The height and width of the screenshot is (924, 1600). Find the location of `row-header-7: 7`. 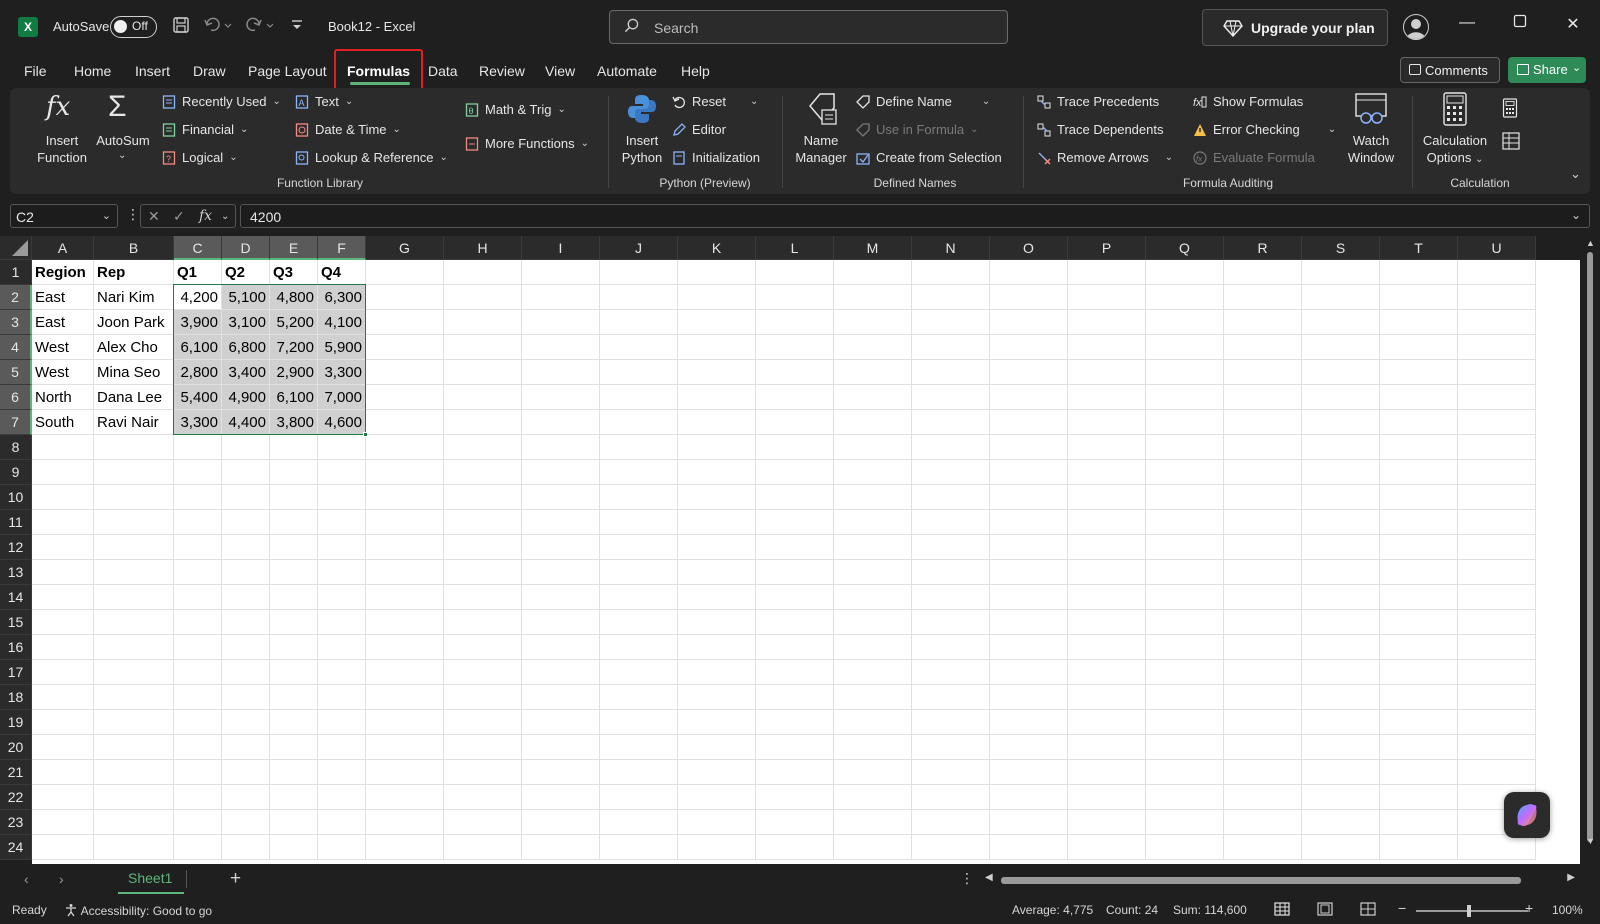

row-header-7: 7 is located at coordinates (16, 422).